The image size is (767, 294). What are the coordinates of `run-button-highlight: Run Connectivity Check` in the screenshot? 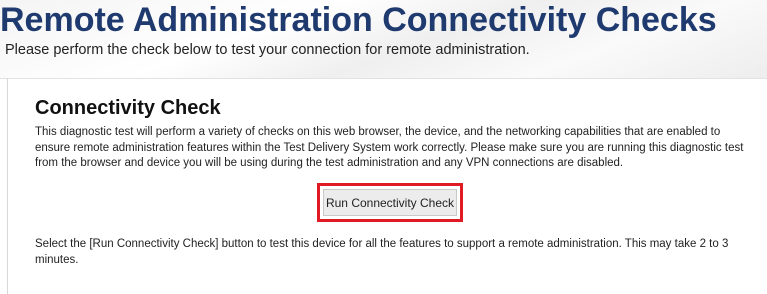 It's located at (390, 202).